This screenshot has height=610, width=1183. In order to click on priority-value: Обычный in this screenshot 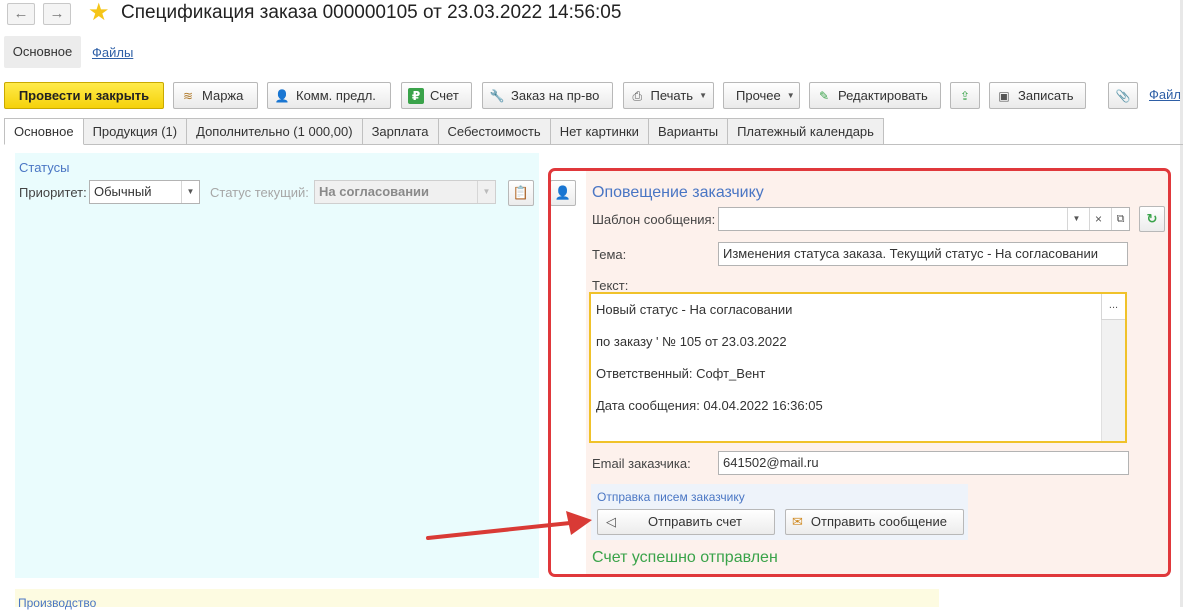, I will do `click(123, 191)`.